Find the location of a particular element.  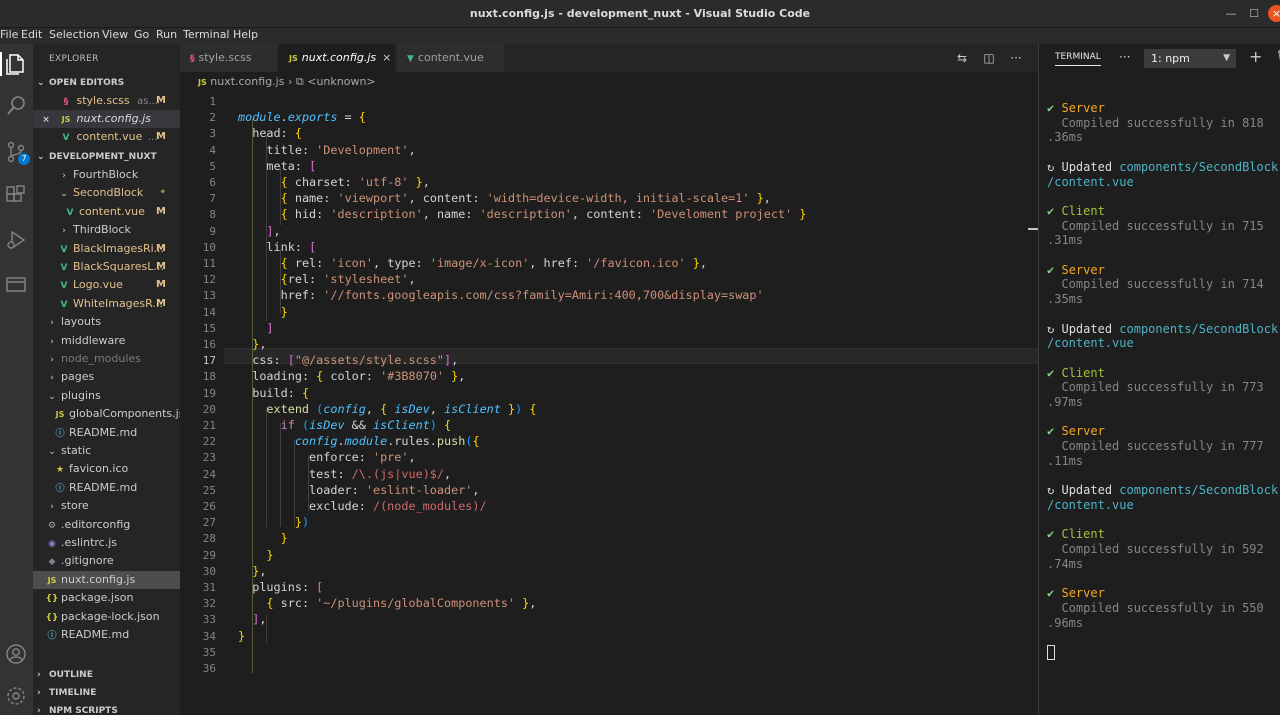

tree-item: V WhiteImagesR... M is located at coordinates (106, 304).